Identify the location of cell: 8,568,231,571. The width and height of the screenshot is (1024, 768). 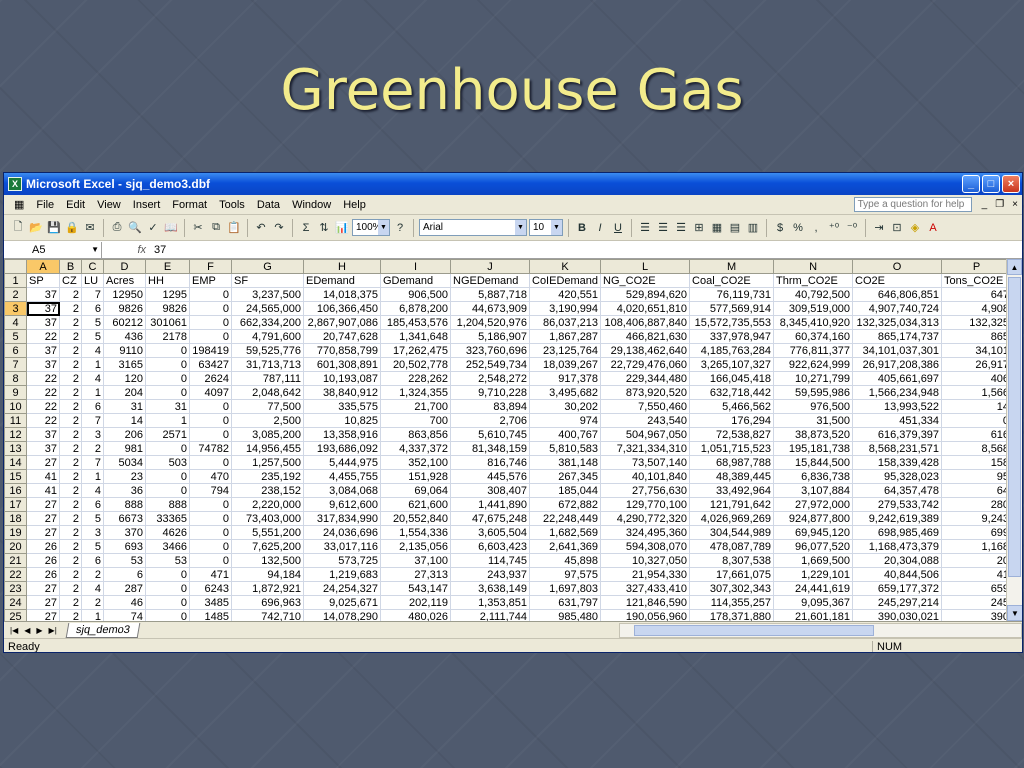
(897, 448).